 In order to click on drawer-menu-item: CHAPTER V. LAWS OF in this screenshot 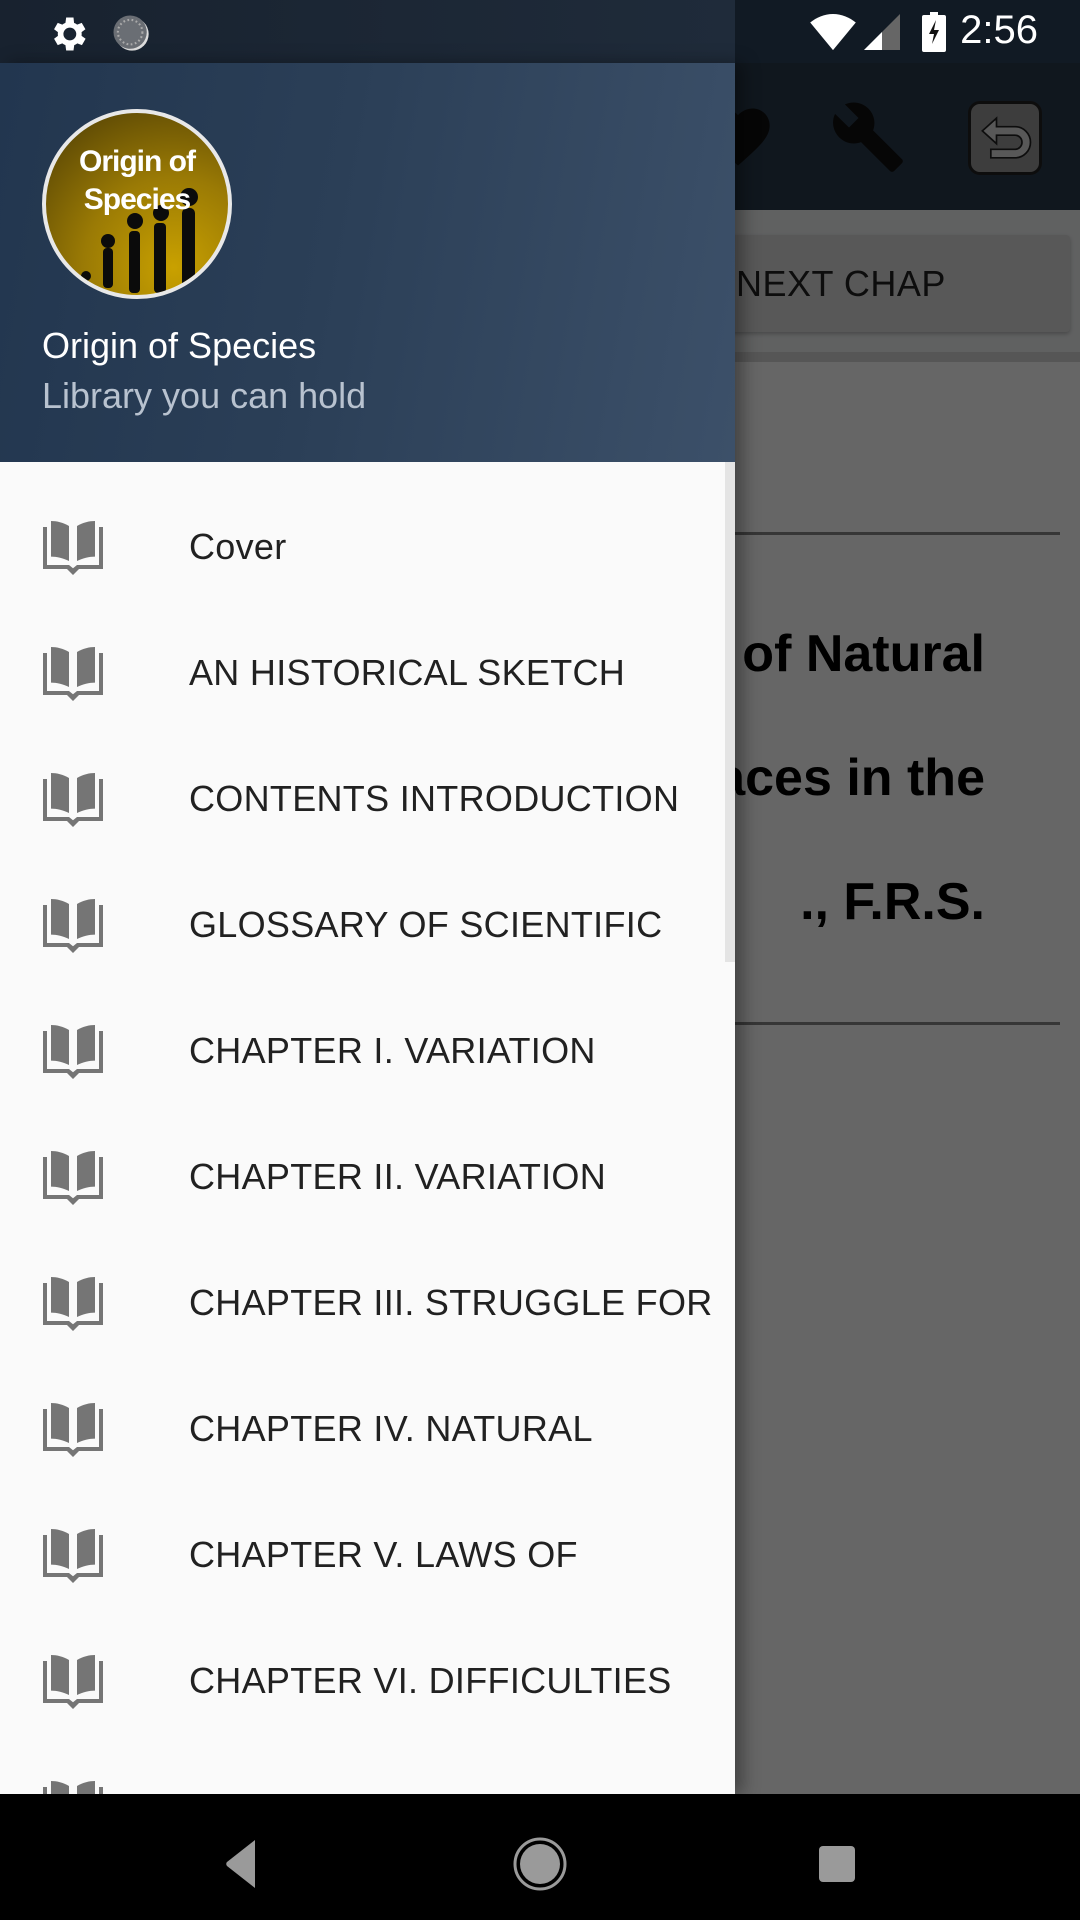, I will do `click(367, 1555)`.